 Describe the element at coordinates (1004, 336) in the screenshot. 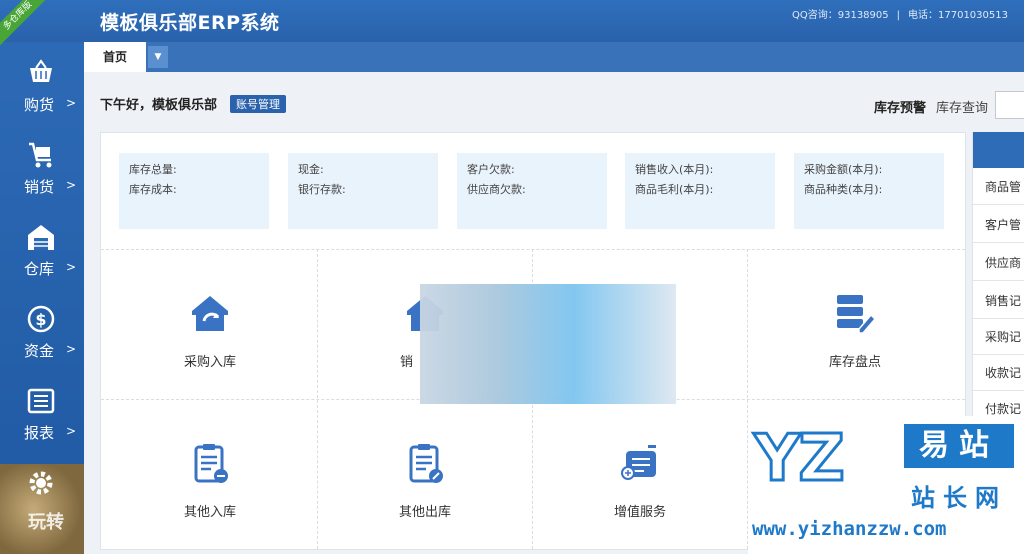

I see `quick-link: 采购记` at that location.